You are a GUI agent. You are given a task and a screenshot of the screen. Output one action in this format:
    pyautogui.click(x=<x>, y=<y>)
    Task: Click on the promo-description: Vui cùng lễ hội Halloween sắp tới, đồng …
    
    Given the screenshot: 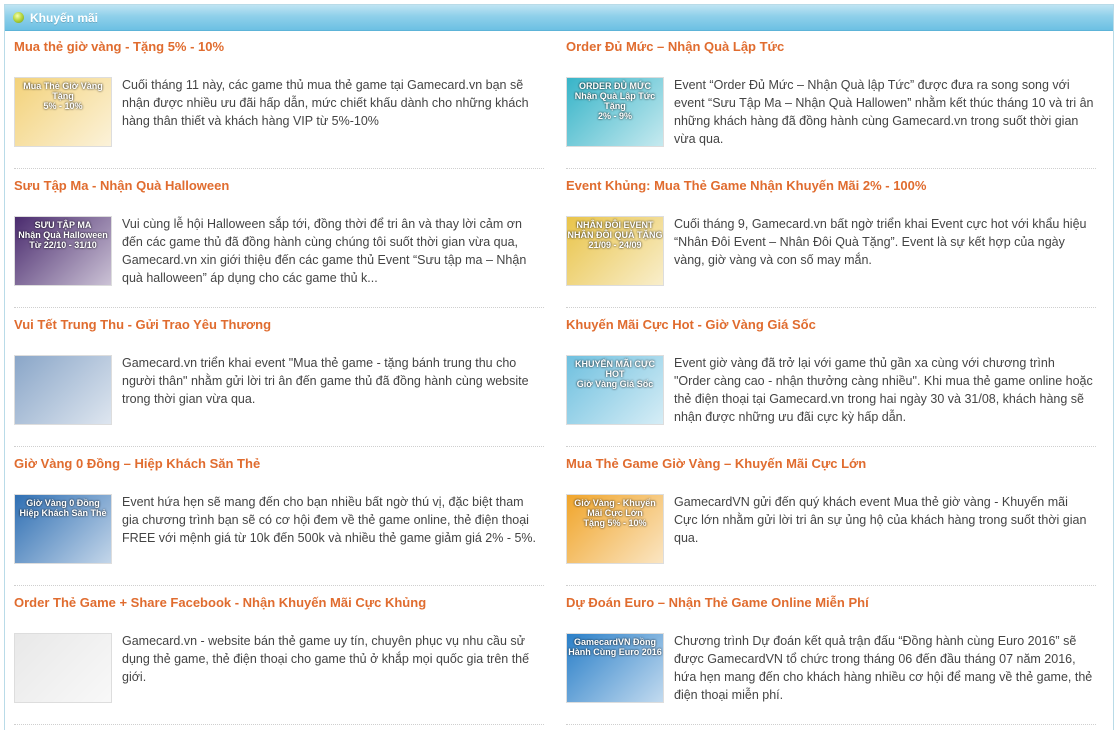 What is the action you would take?
    pyautogui.click(x=324, y=251)
    